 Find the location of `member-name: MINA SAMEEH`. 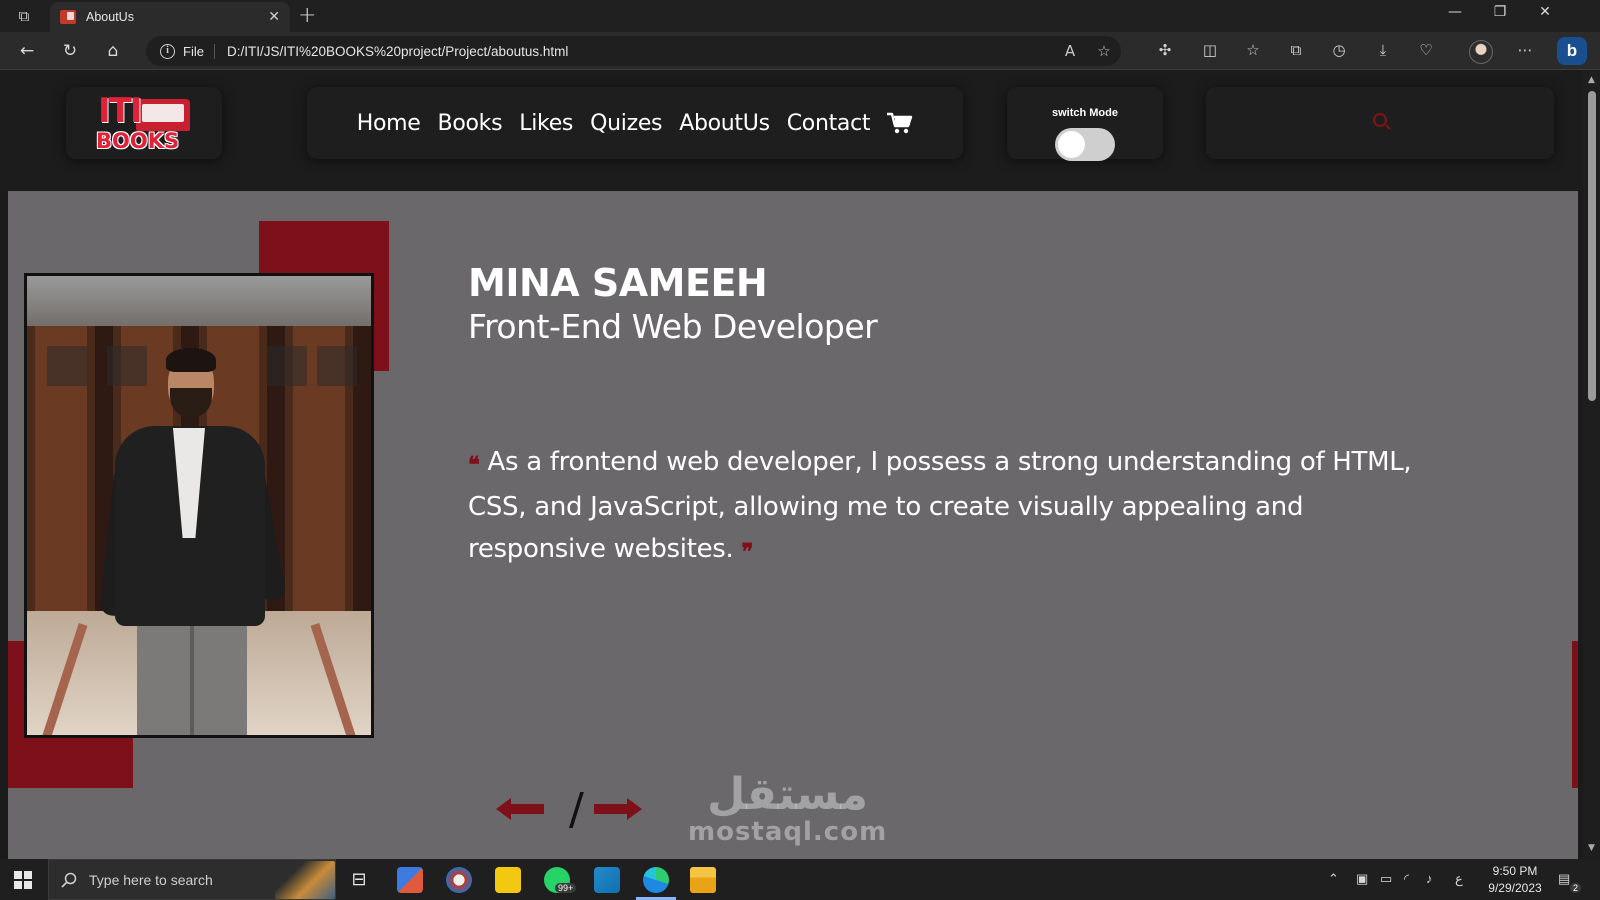

member-name: MINA SAMEEH is located at coordinates (618, 283).